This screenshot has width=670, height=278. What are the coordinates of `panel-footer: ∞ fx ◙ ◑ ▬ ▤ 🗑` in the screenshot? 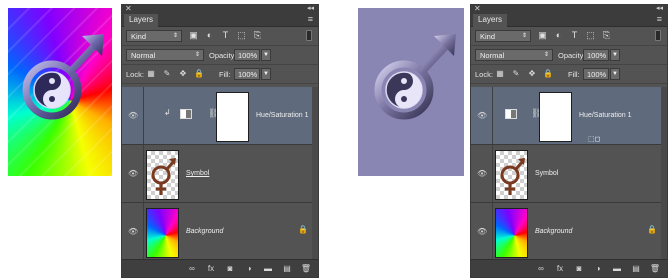 It's located at (220, 268).